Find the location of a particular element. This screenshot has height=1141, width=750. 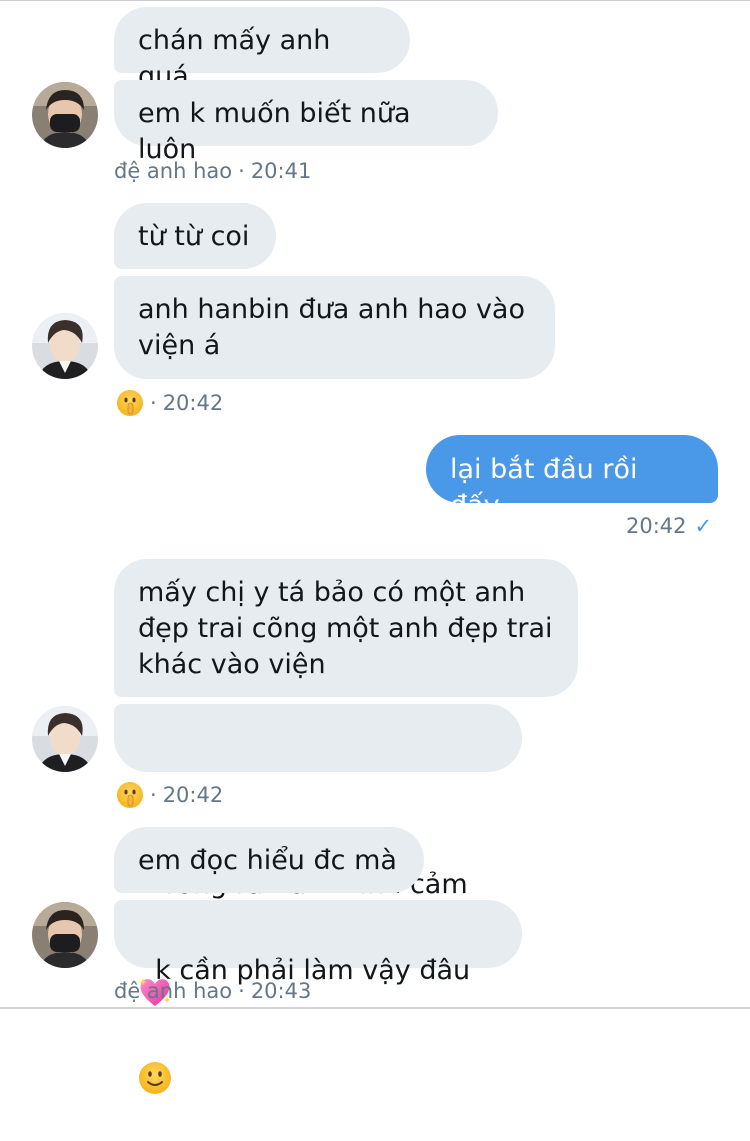

message-bubble: lại bắt đầu rồi đấy is located at coordinates (572, 478).